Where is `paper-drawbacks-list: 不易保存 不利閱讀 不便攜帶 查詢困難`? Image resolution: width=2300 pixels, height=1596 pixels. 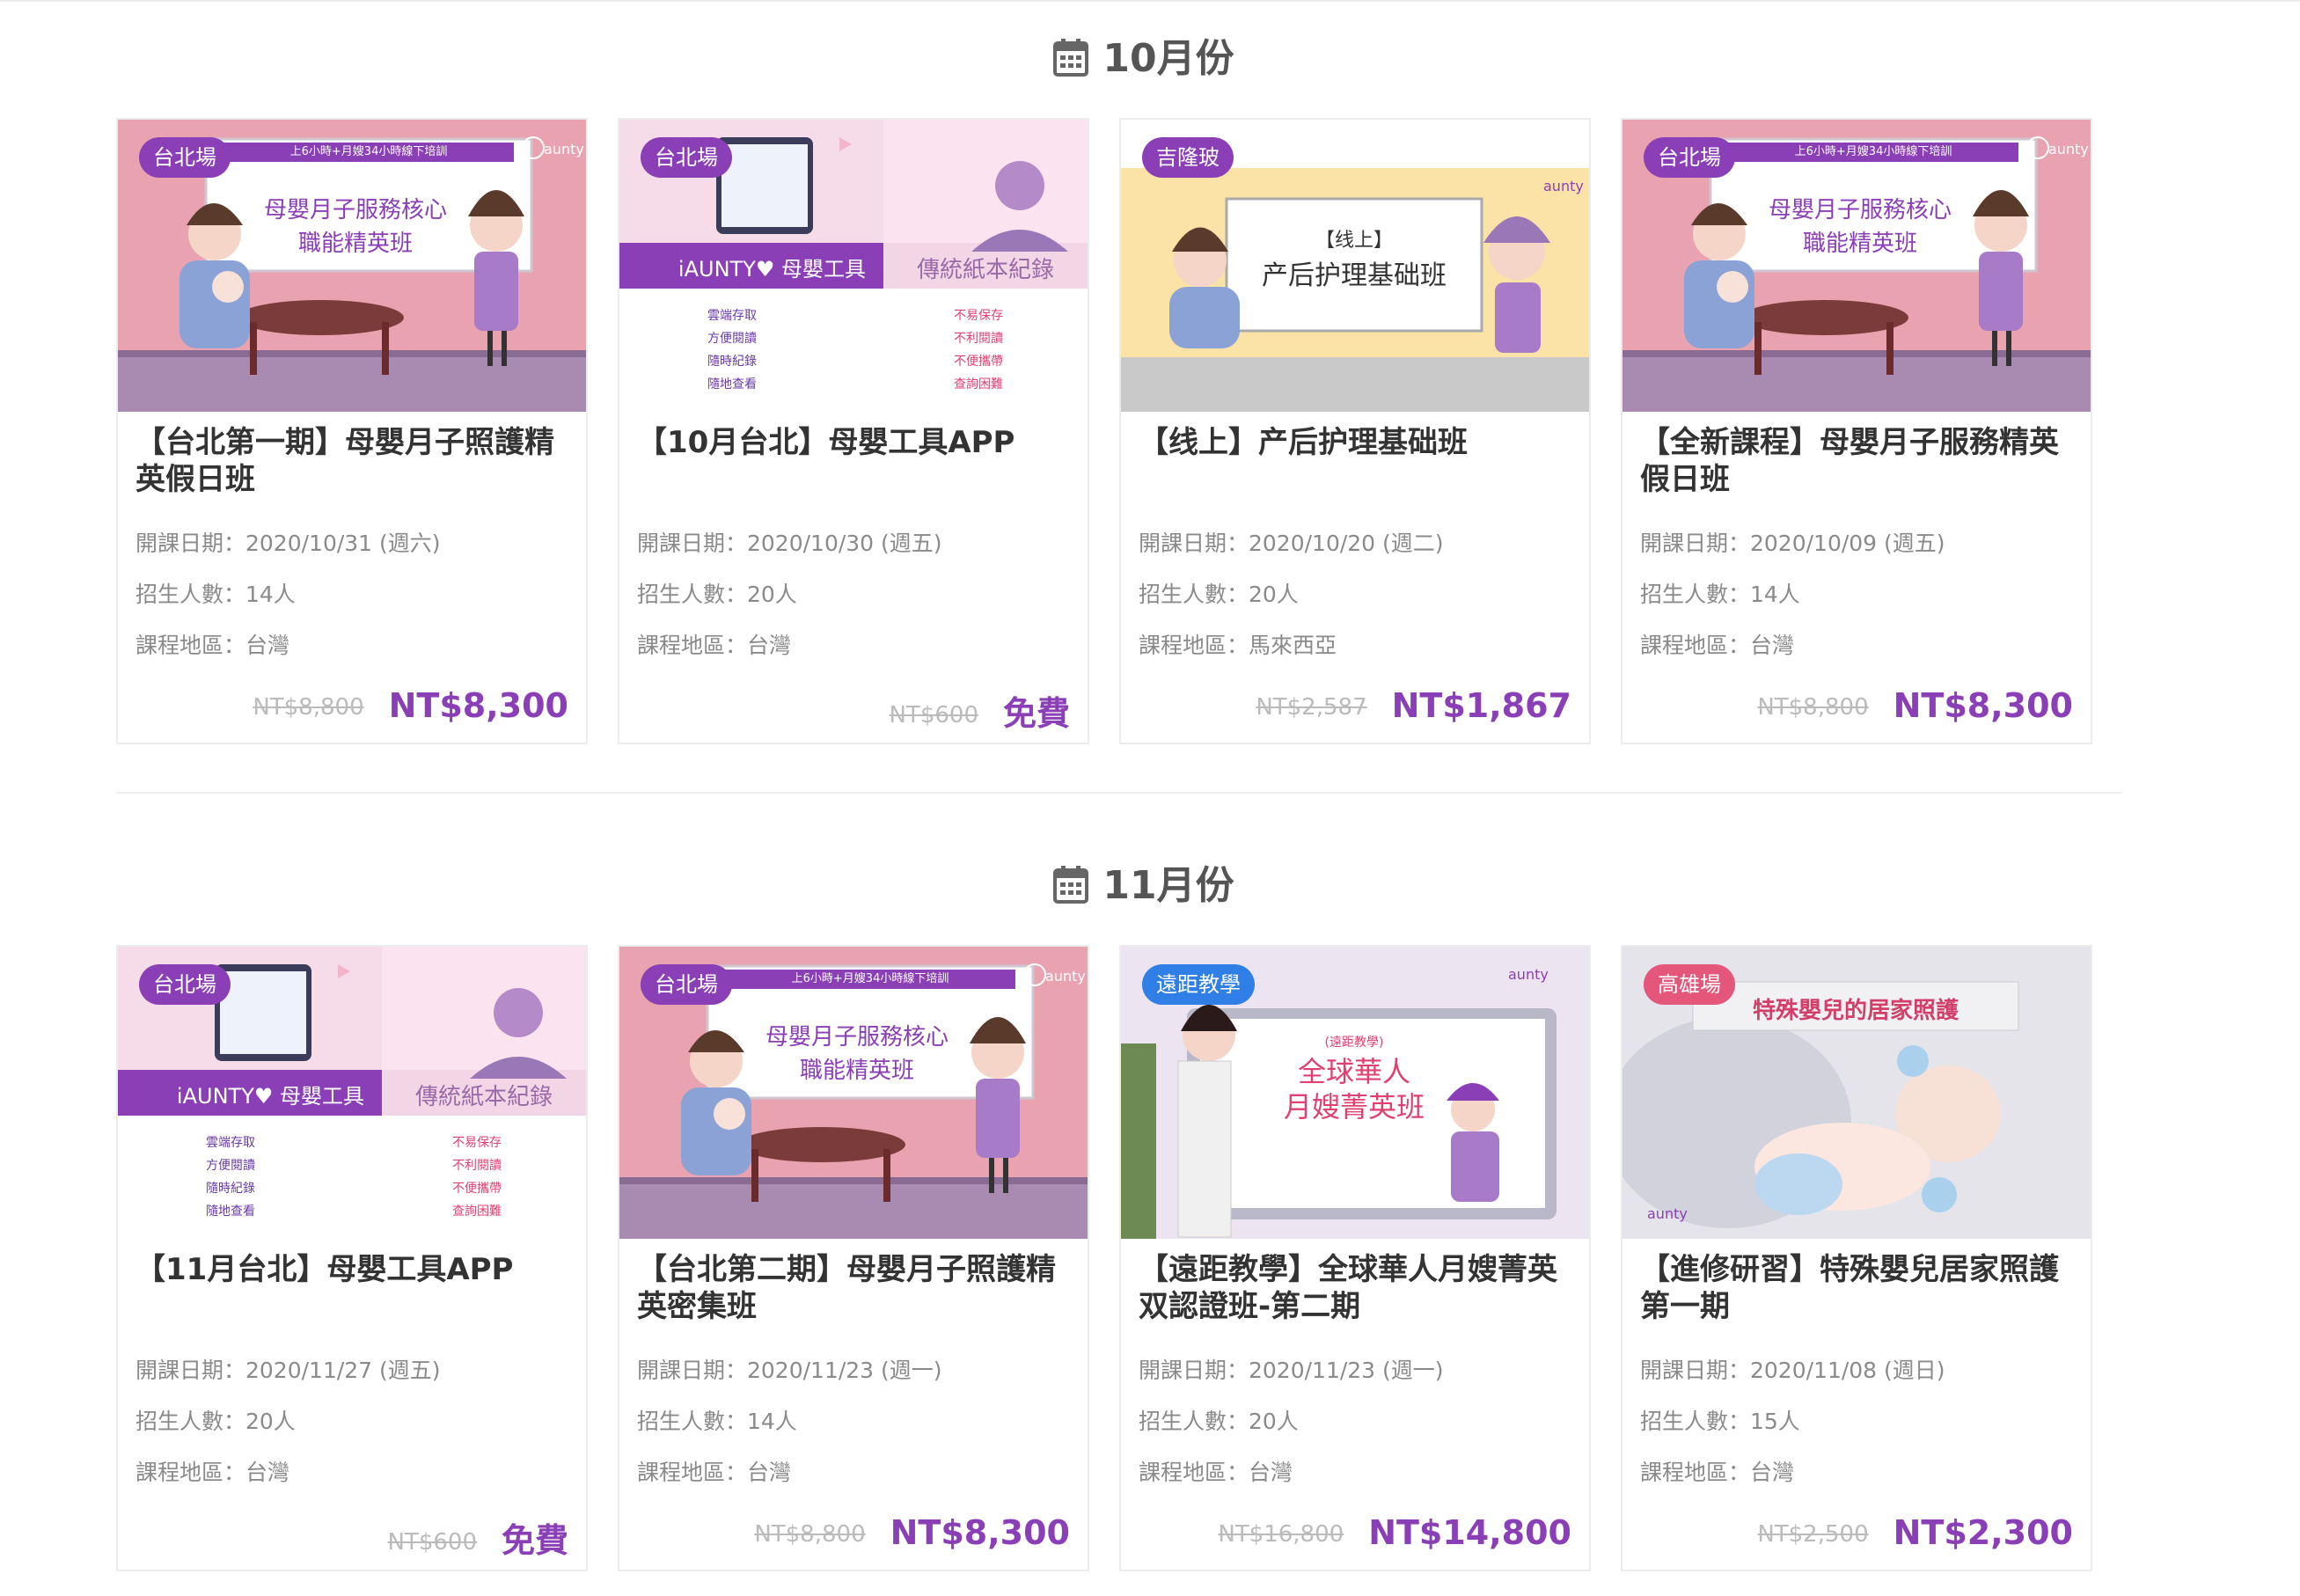 paper-drawbacks-list: 不易保存 不利閱讀 不便攜帶 查詢困難 is located at coordinates (513, 1177).